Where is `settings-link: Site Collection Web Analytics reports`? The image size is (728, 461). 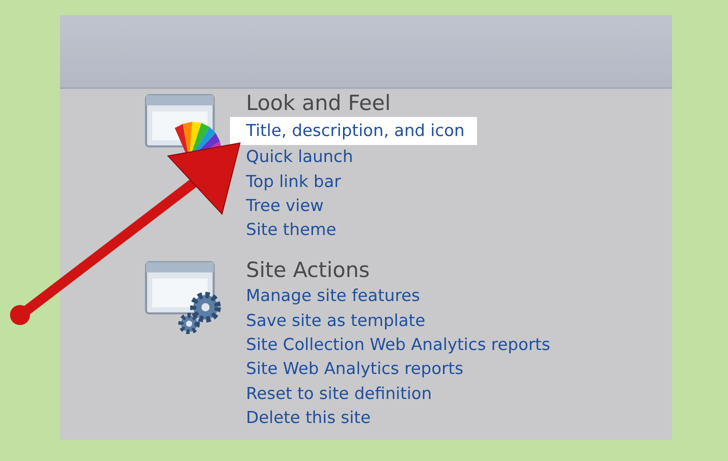 settings-link: Site Collection Web Analytics reports is located at coordinates (398, 345).